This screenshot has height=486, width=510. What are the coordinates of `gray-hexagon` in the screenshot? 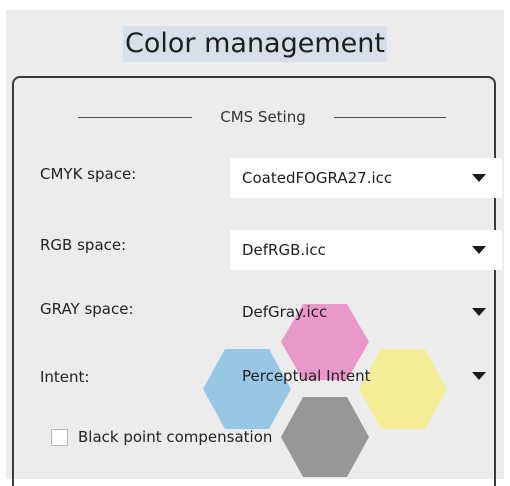 It's located at (325, 437).